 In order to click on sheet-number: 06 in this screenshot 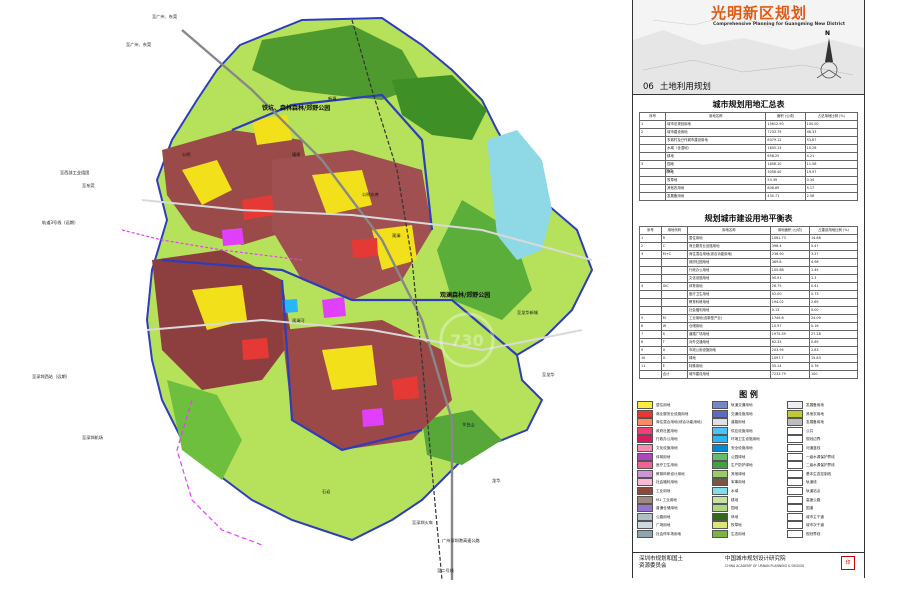, I will do `click(648, 87)`.